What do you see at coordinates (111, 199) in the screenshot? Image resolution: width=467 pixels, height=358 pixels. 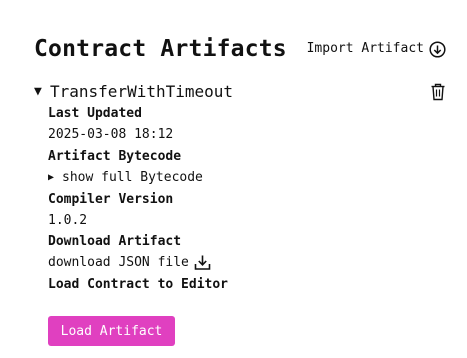 I see `compiler-version-label: Compiler Version` at bounding box center [111, 199].